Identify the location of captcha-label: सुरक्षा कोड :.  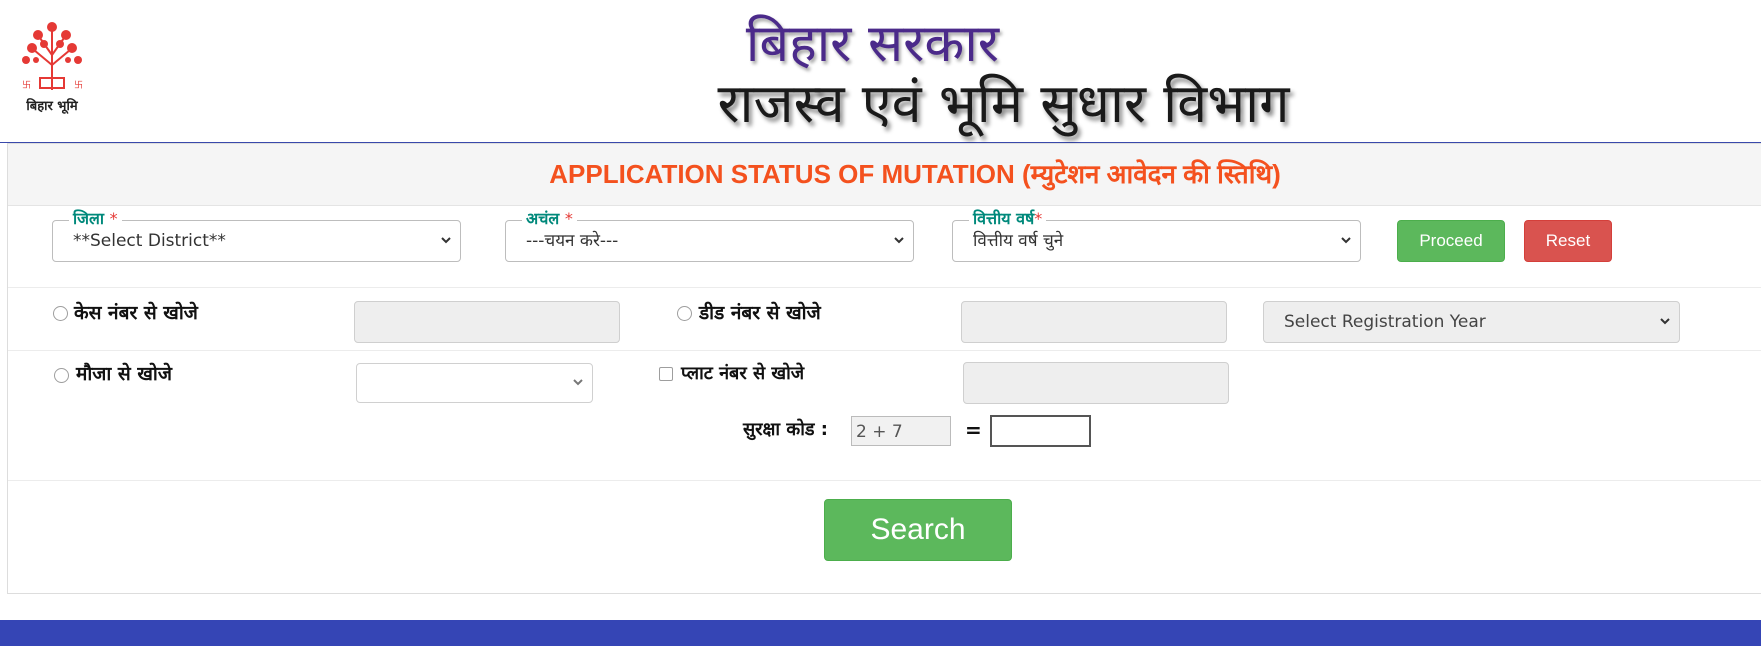
(785, 429).